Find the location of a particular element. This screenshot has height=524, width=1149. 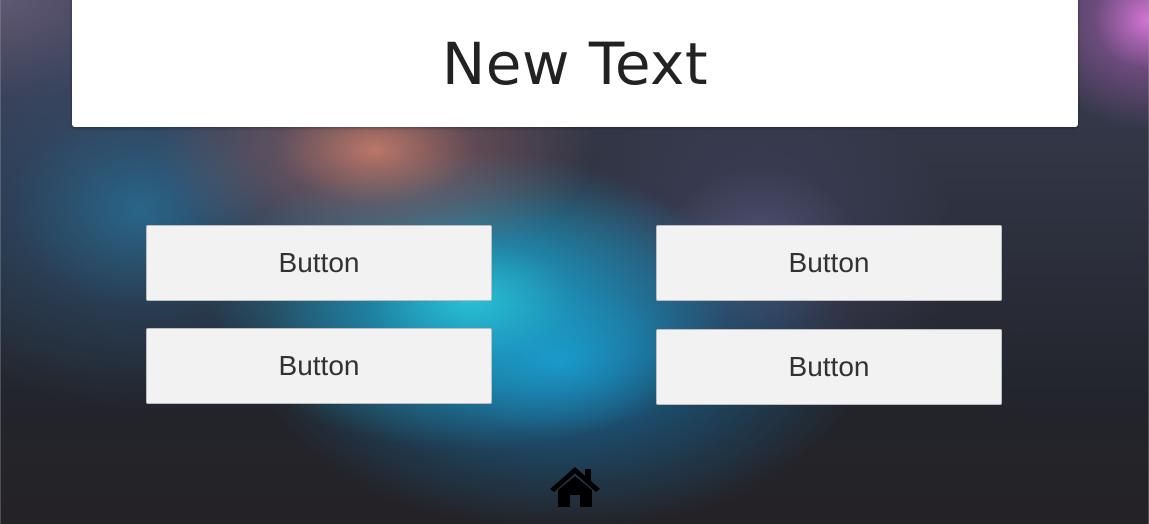

button-bottom-right: Button is located at coordinates (829, 367).